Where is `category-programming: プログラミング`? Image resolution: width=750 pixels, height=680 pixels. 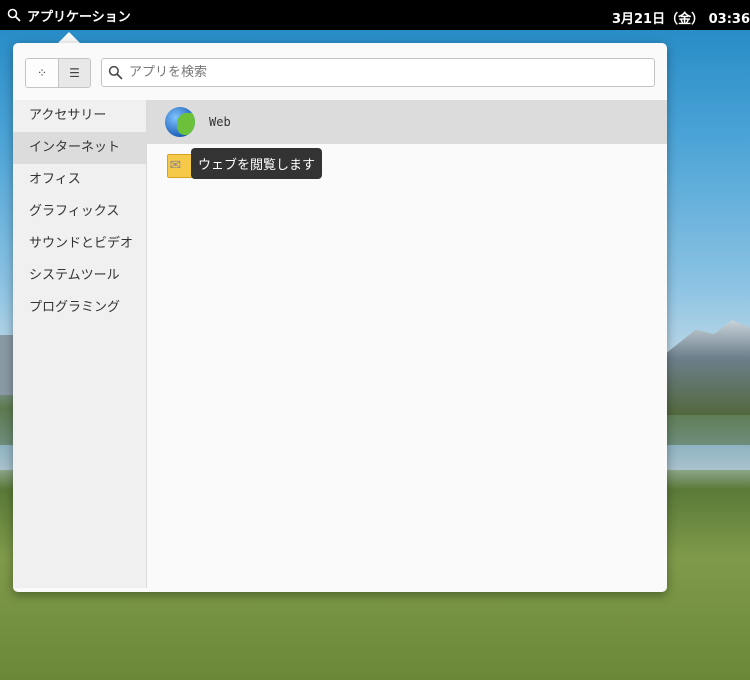
category-programming: プログラミング is located at coordinates (79, 308).